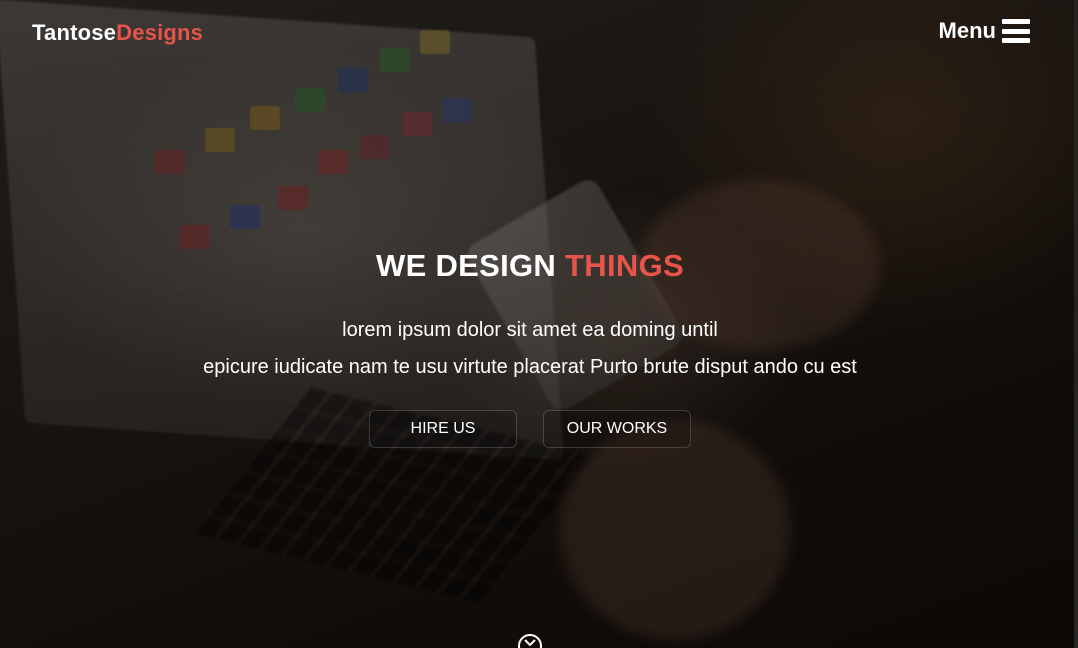 The image size is (1078, 648). I want to click on hire-us-button: HIRE US, so click(443, 429).